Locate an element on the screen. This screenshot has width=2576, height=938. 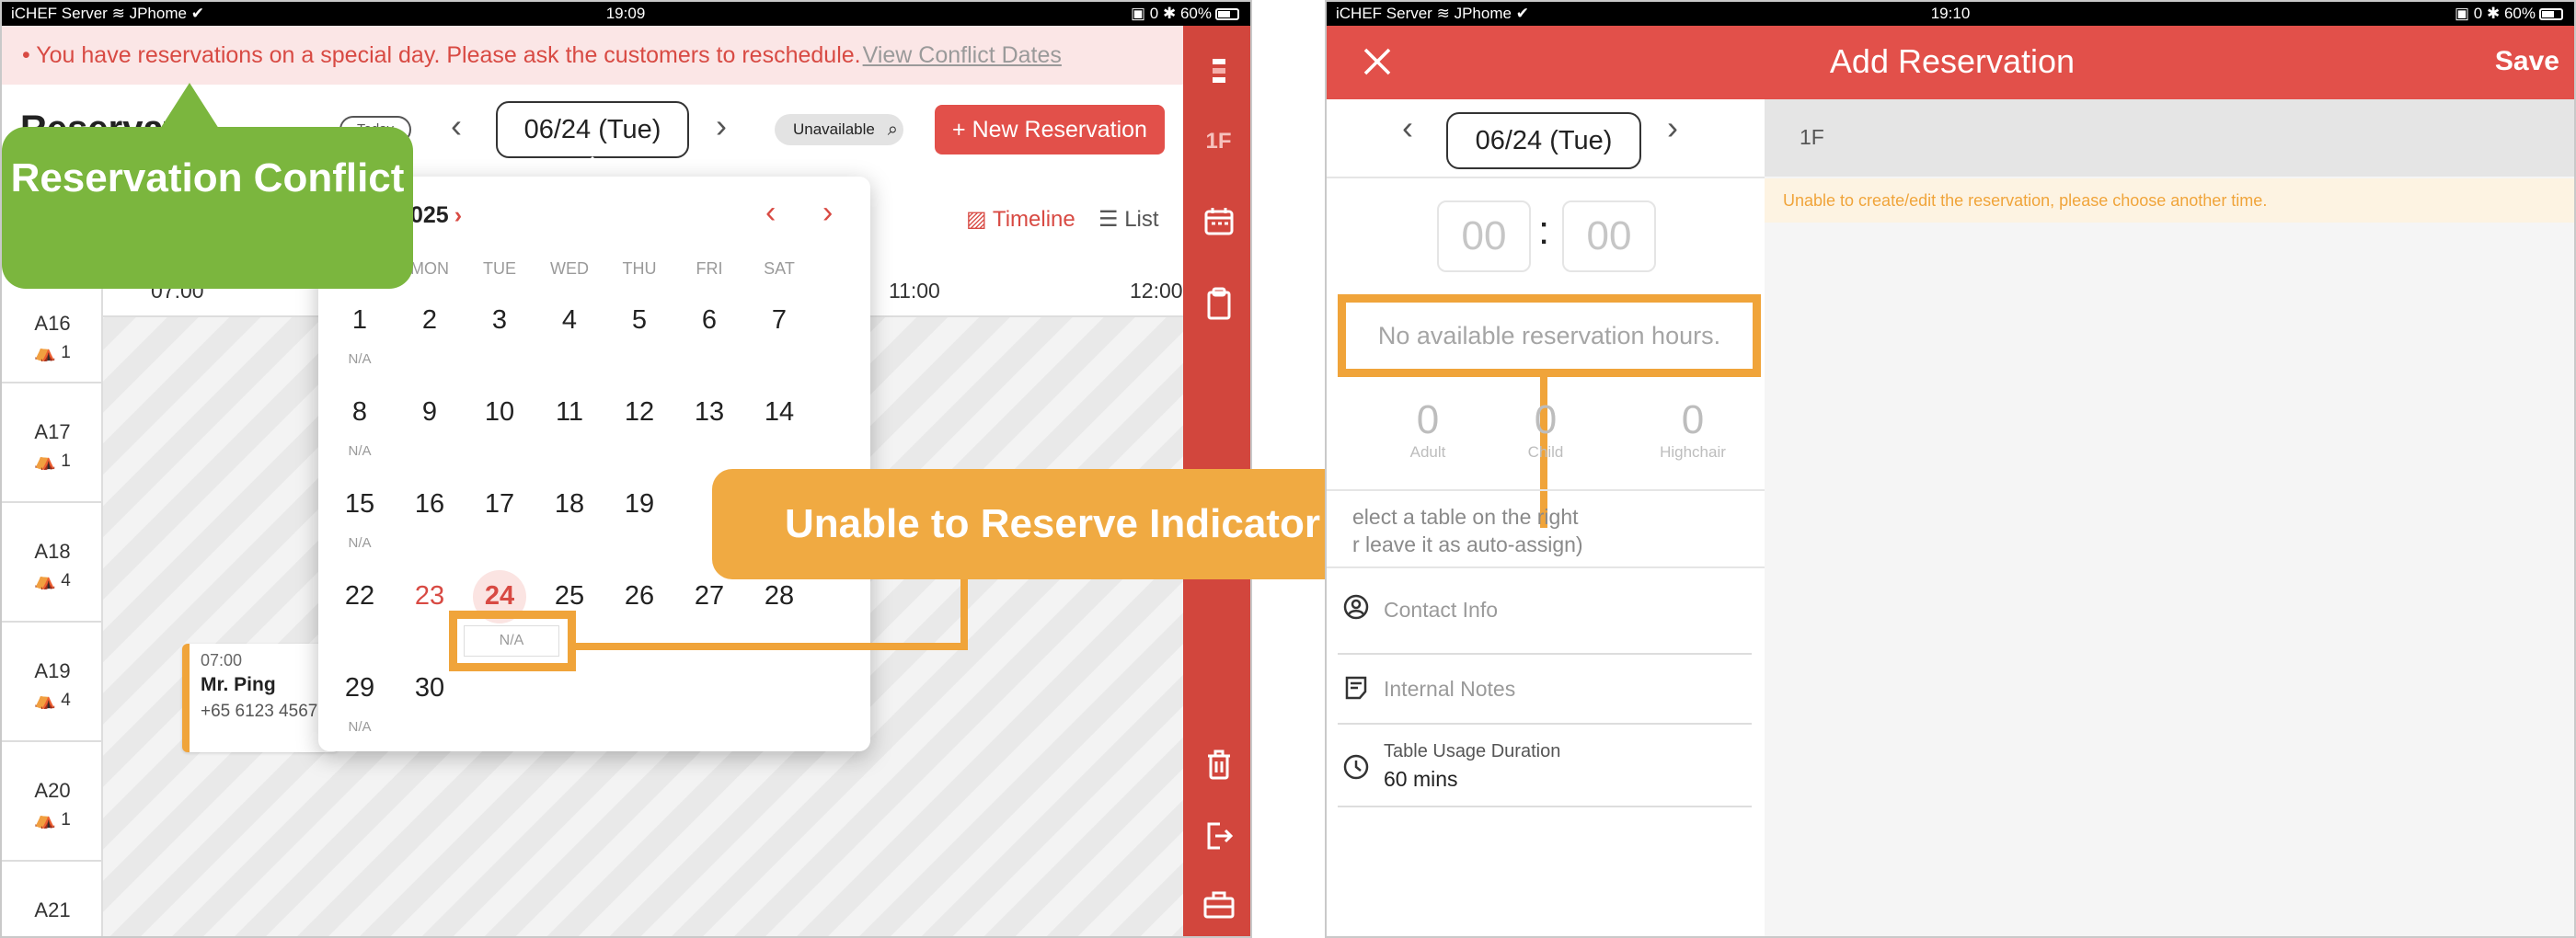
status-count: 0 is located at coordinates (1154, 14).